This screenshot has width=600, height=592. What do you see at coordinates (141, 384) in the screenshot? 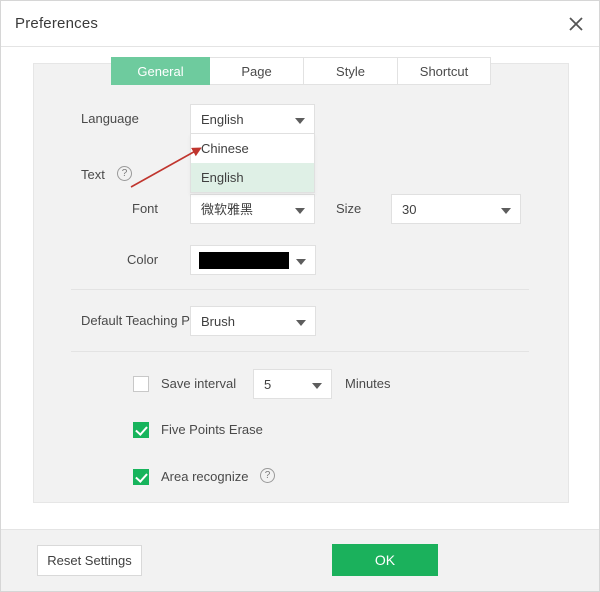
I see `save-interval-checkbox` at bounding box center [141, 384].